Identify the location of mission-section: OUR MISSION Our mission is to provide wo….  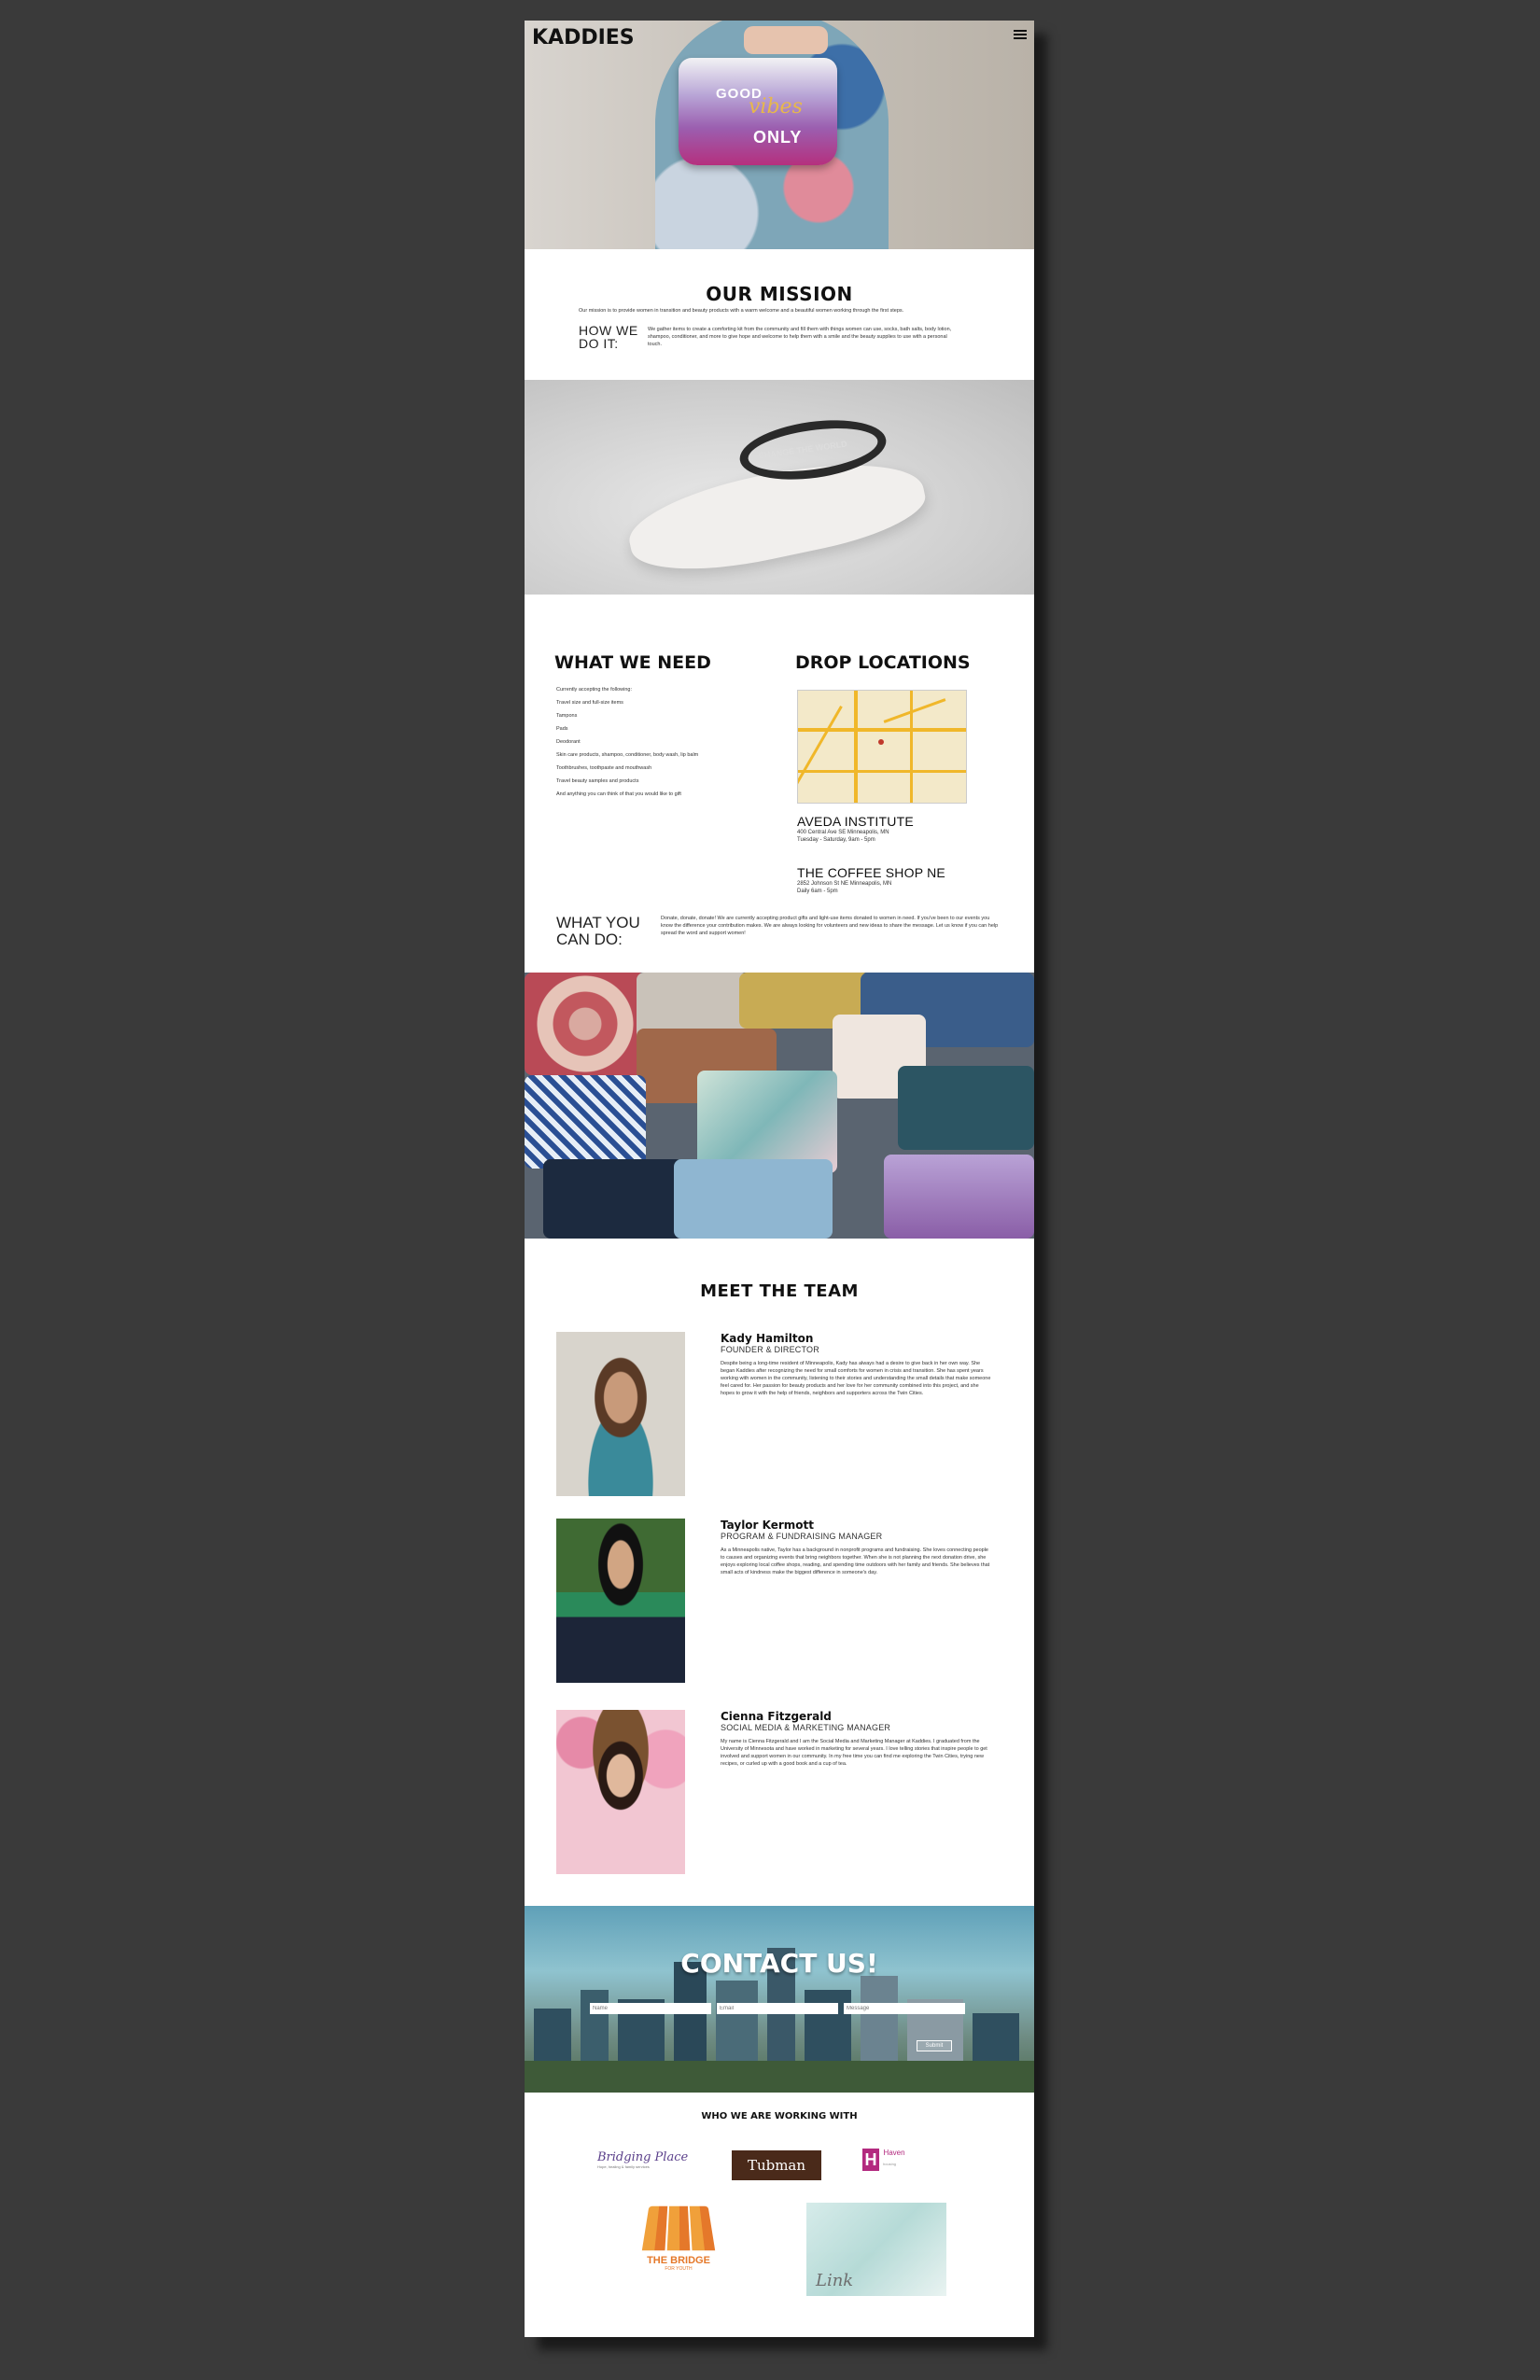
(779, 312).